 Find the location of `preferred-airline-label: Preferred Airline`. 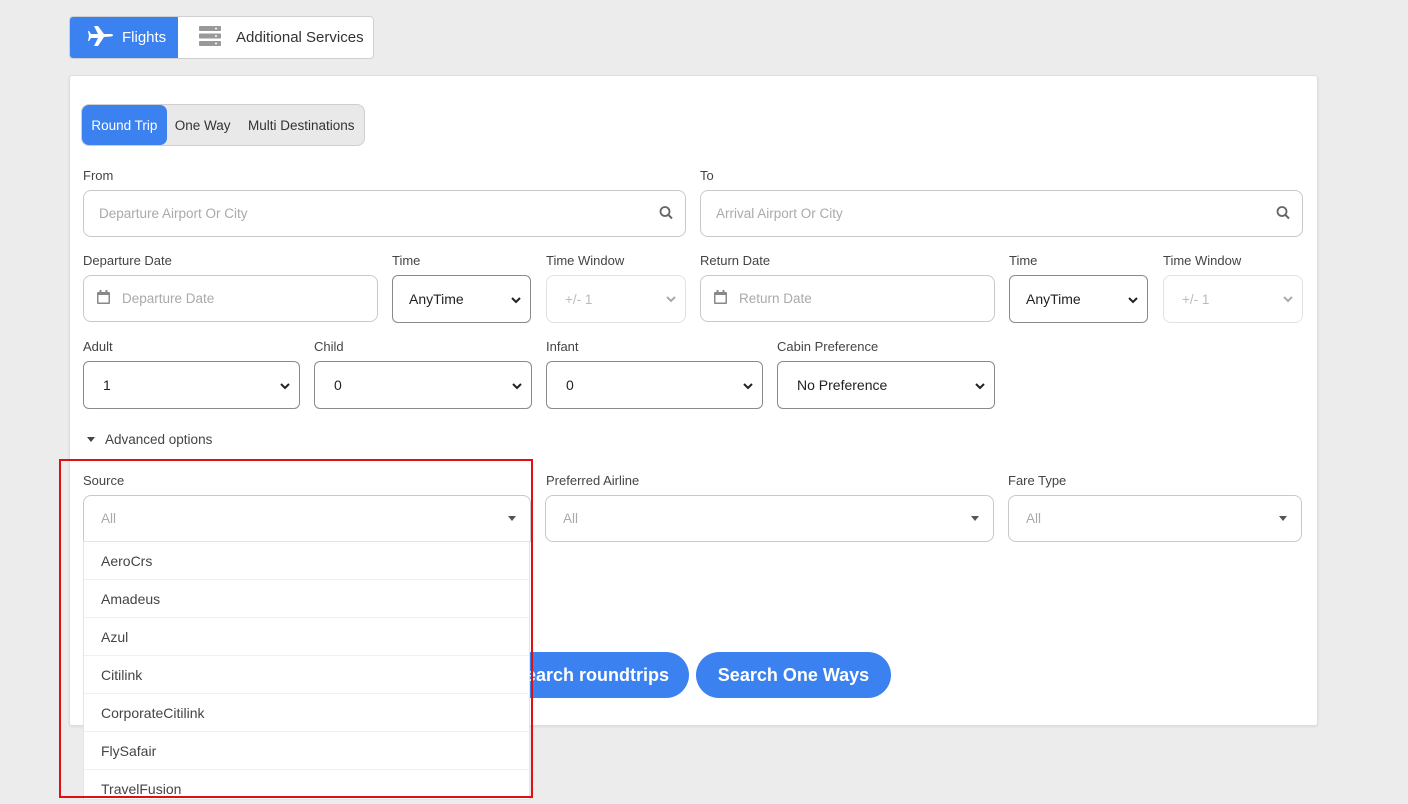

preferred-airline-label: Preferred Airline is located at coordinates (593, 480).